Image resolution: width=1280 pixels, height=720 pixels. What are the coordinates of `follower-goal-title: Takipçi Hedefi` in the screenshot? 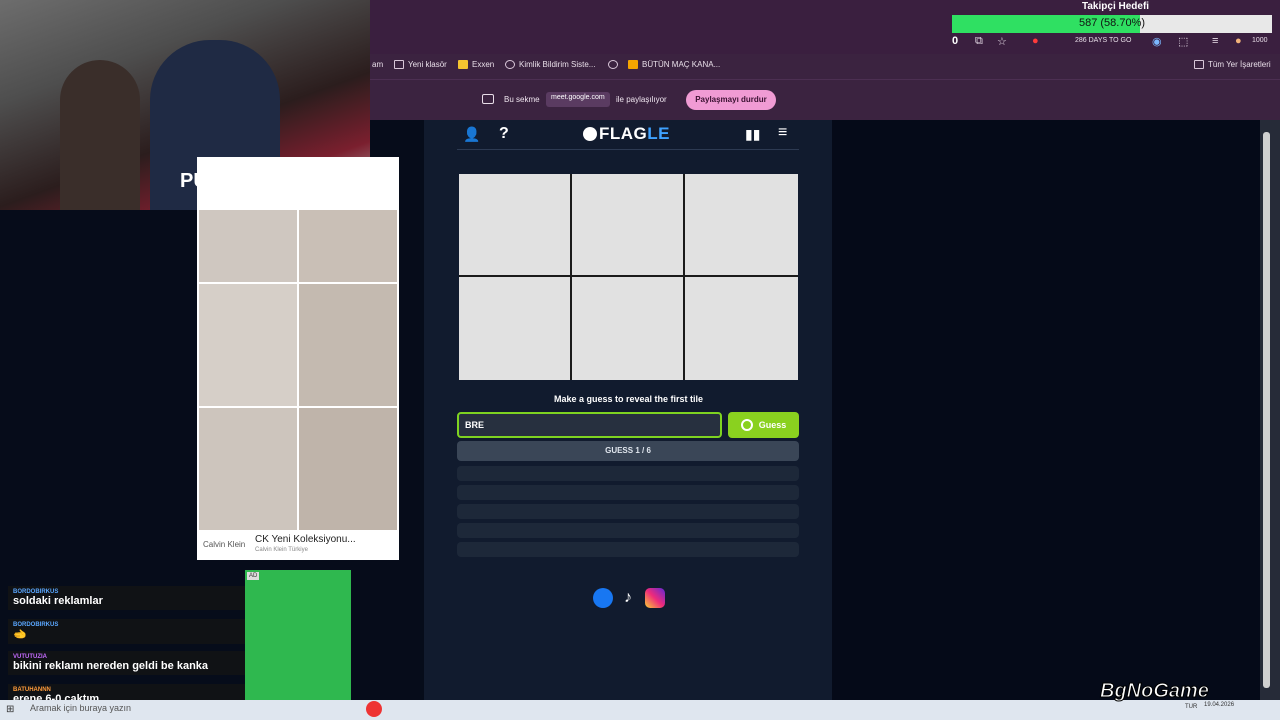 It's located at (1116, 6).